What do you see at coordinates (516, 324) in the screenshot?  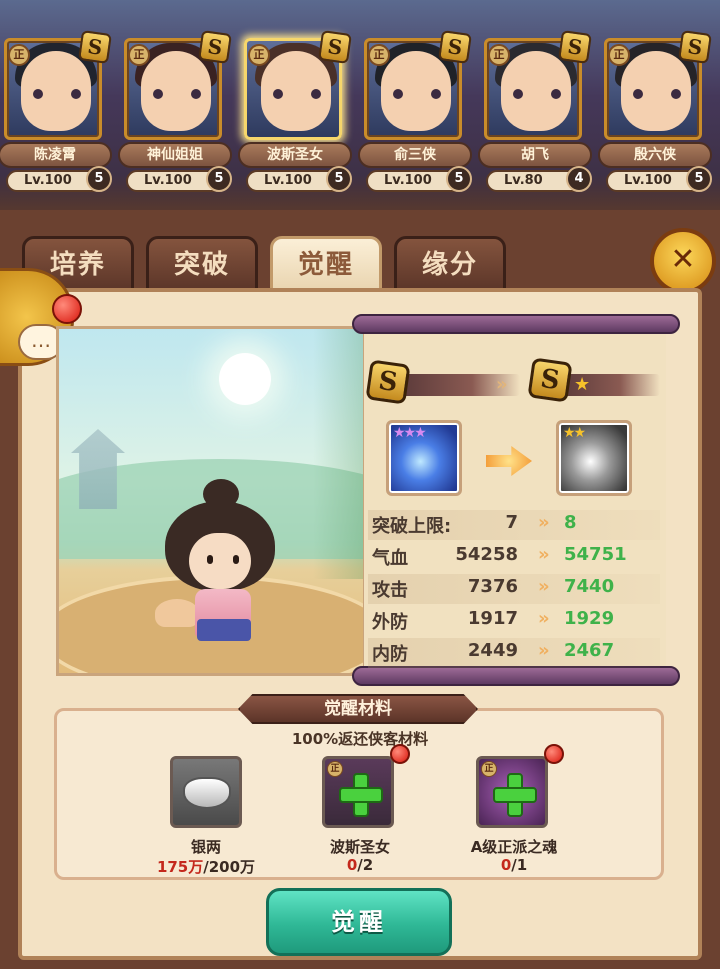 I see `scroll-rod-top` at bounding box center [516, 324].